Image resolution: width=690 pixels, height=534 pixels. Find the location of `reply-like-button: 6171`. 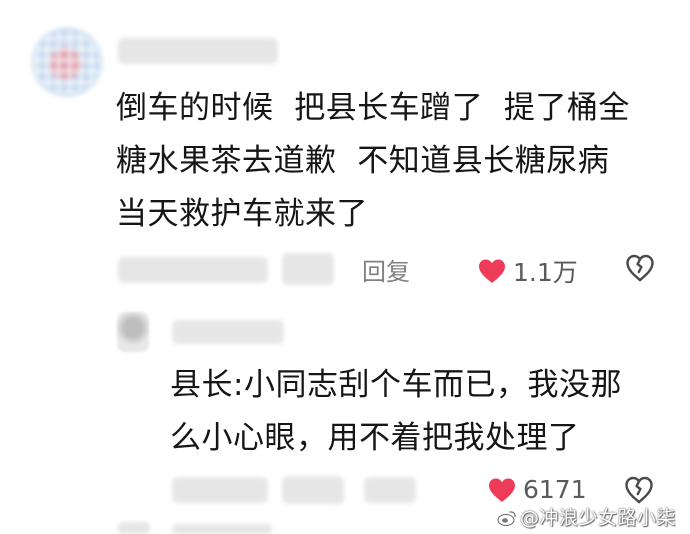

reply-like-button: 6171 is located at coordinates (537, 489).